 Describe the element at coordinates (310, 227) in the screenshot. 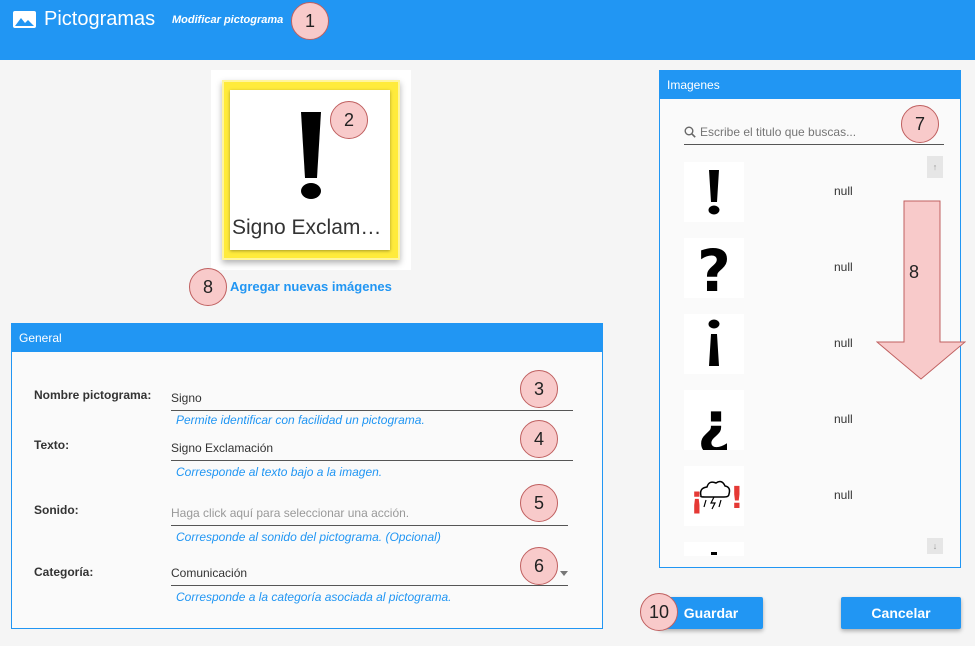

I see `preview-label: Signo Exclamación` at that location.